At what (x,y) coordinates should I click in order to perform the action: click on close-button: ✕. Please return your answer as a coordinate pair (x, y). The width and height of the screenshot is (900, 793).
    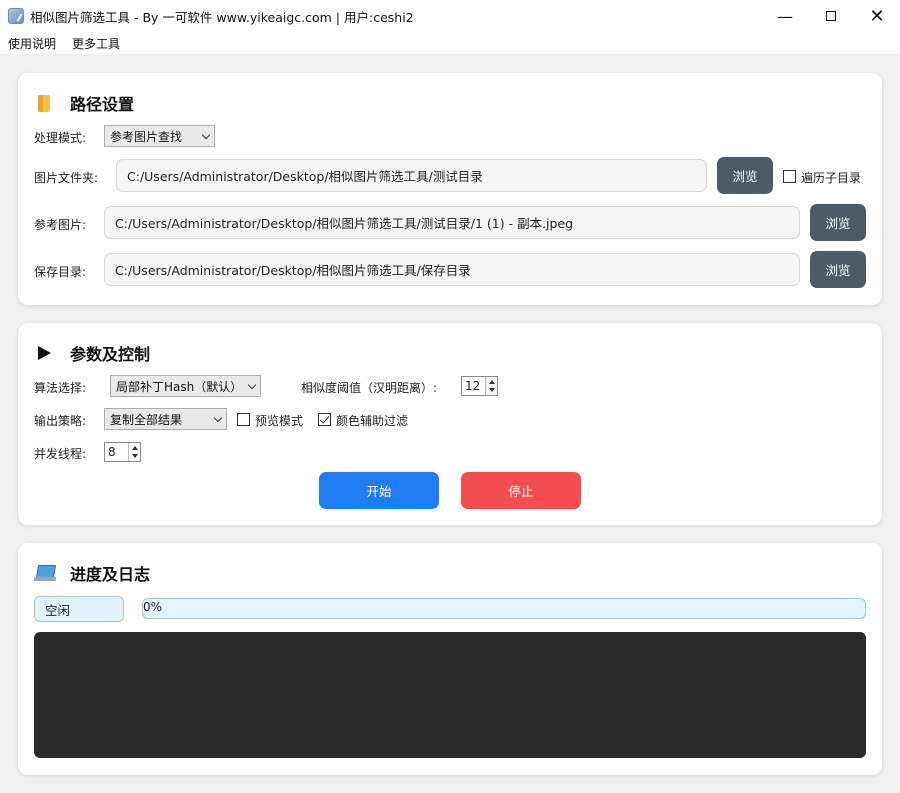
    Looking at the image, I should click on (877, 16).